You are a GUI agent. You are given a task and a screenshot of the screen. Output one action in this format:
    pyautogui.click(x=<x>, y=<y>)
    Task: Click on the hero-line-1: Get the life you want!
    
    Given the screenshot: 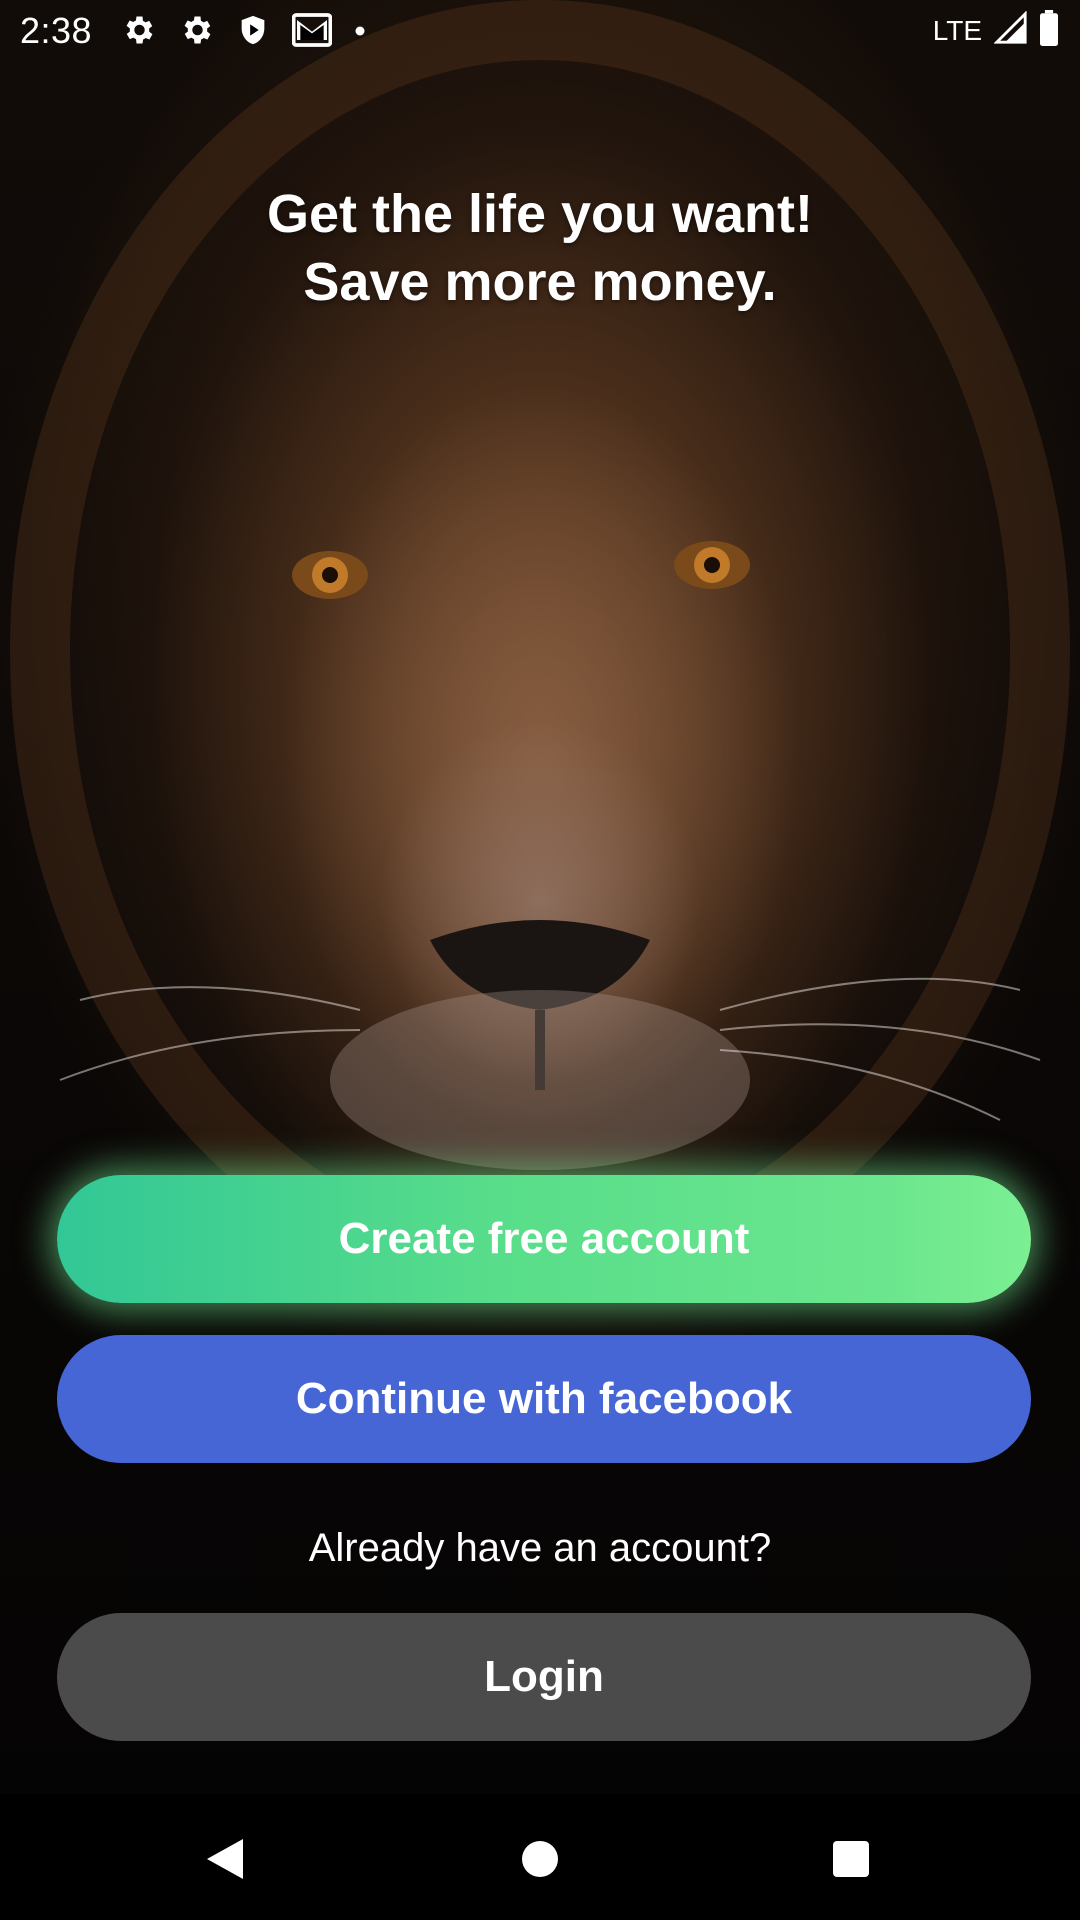 What is the action you would take?
    pyautogui.click(x=540, y=214)
    